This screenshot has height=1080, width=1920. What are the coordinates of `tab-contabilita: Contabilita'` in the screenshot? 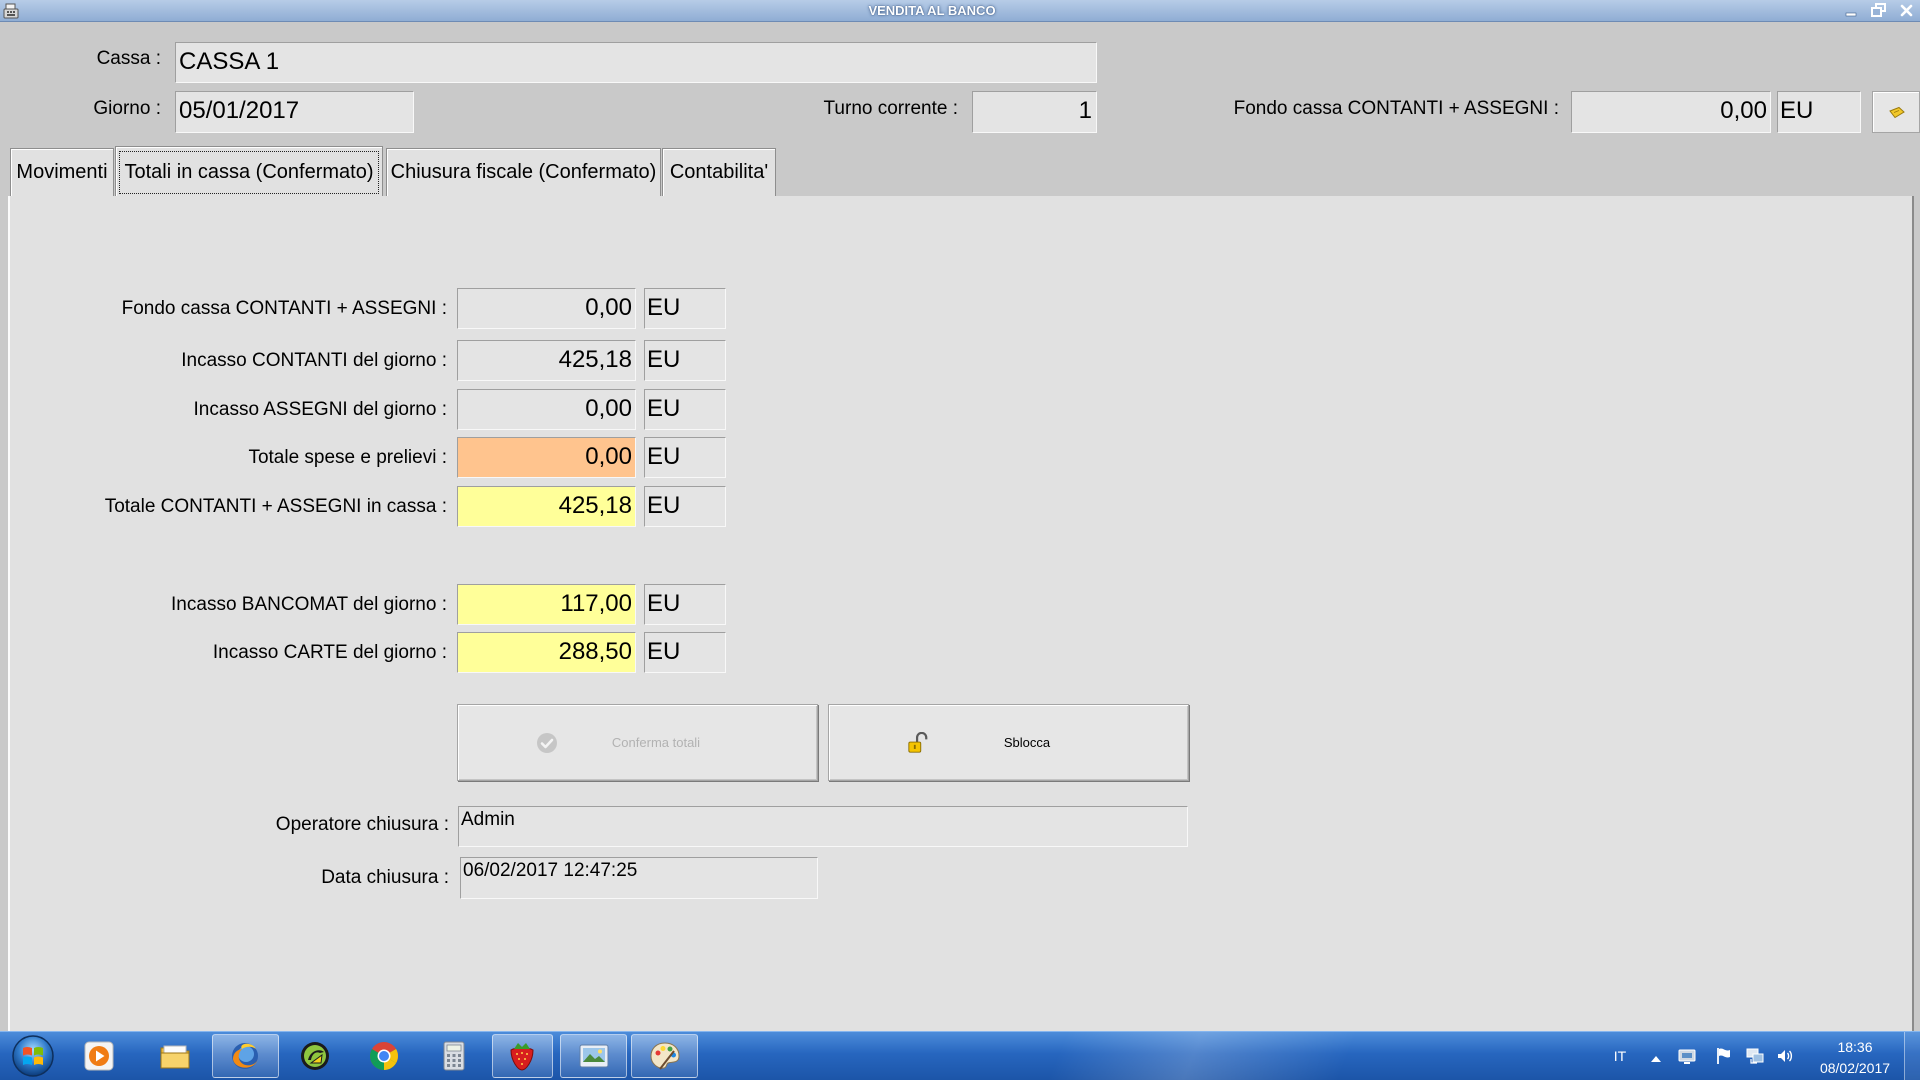 It's located at (719, 172).